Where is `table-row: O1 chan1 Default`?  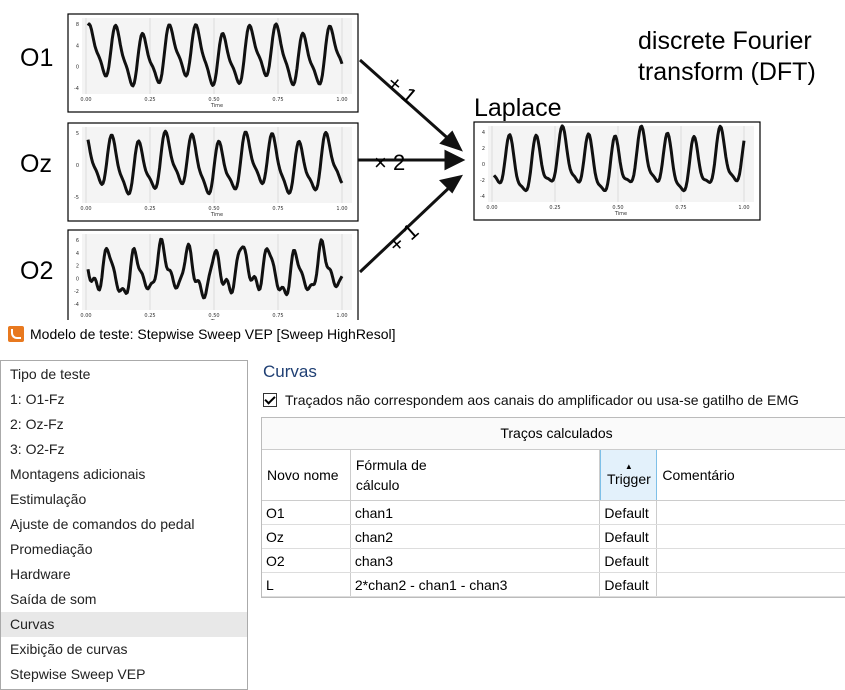
table-row: O1 chan1 Default is located at coordinates (553, 513).